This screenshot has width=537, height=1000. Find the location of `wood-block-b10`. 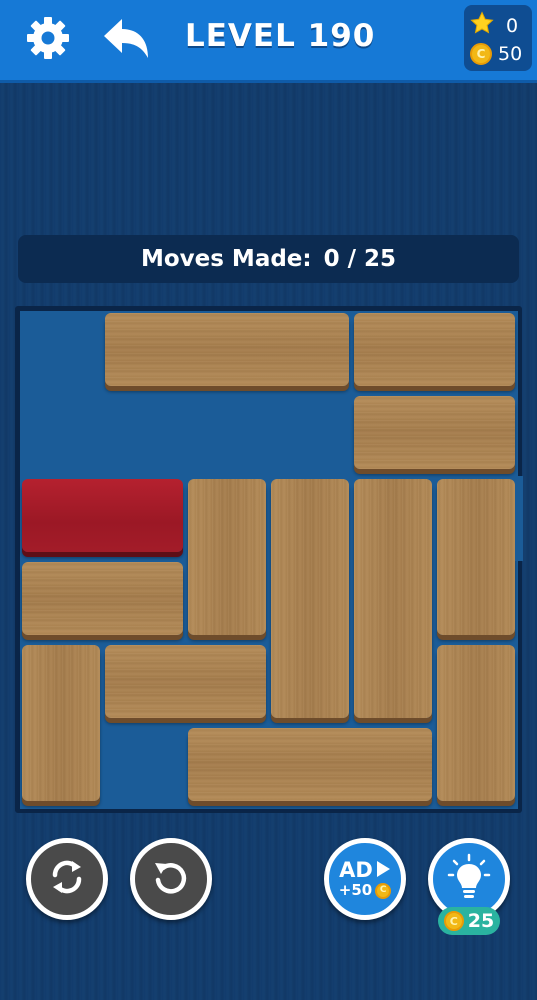

wood-block-b10 is located at coordinates (185, 681).